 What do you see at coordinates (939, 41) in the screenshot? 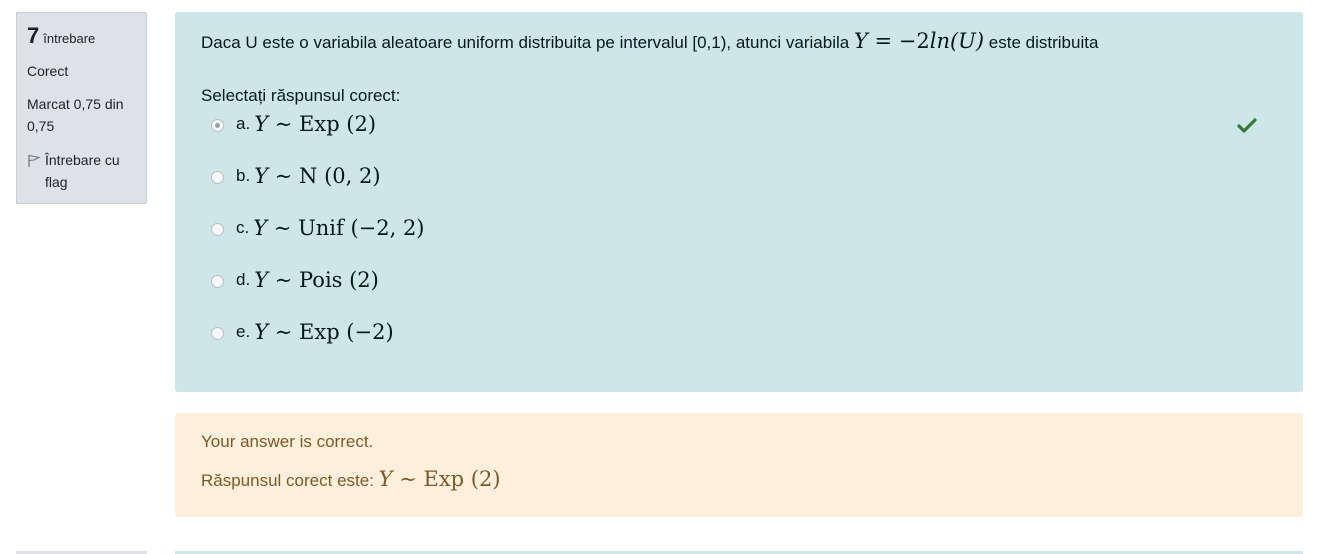
I see `math-ln: ln` at bounding box center [939, 41].